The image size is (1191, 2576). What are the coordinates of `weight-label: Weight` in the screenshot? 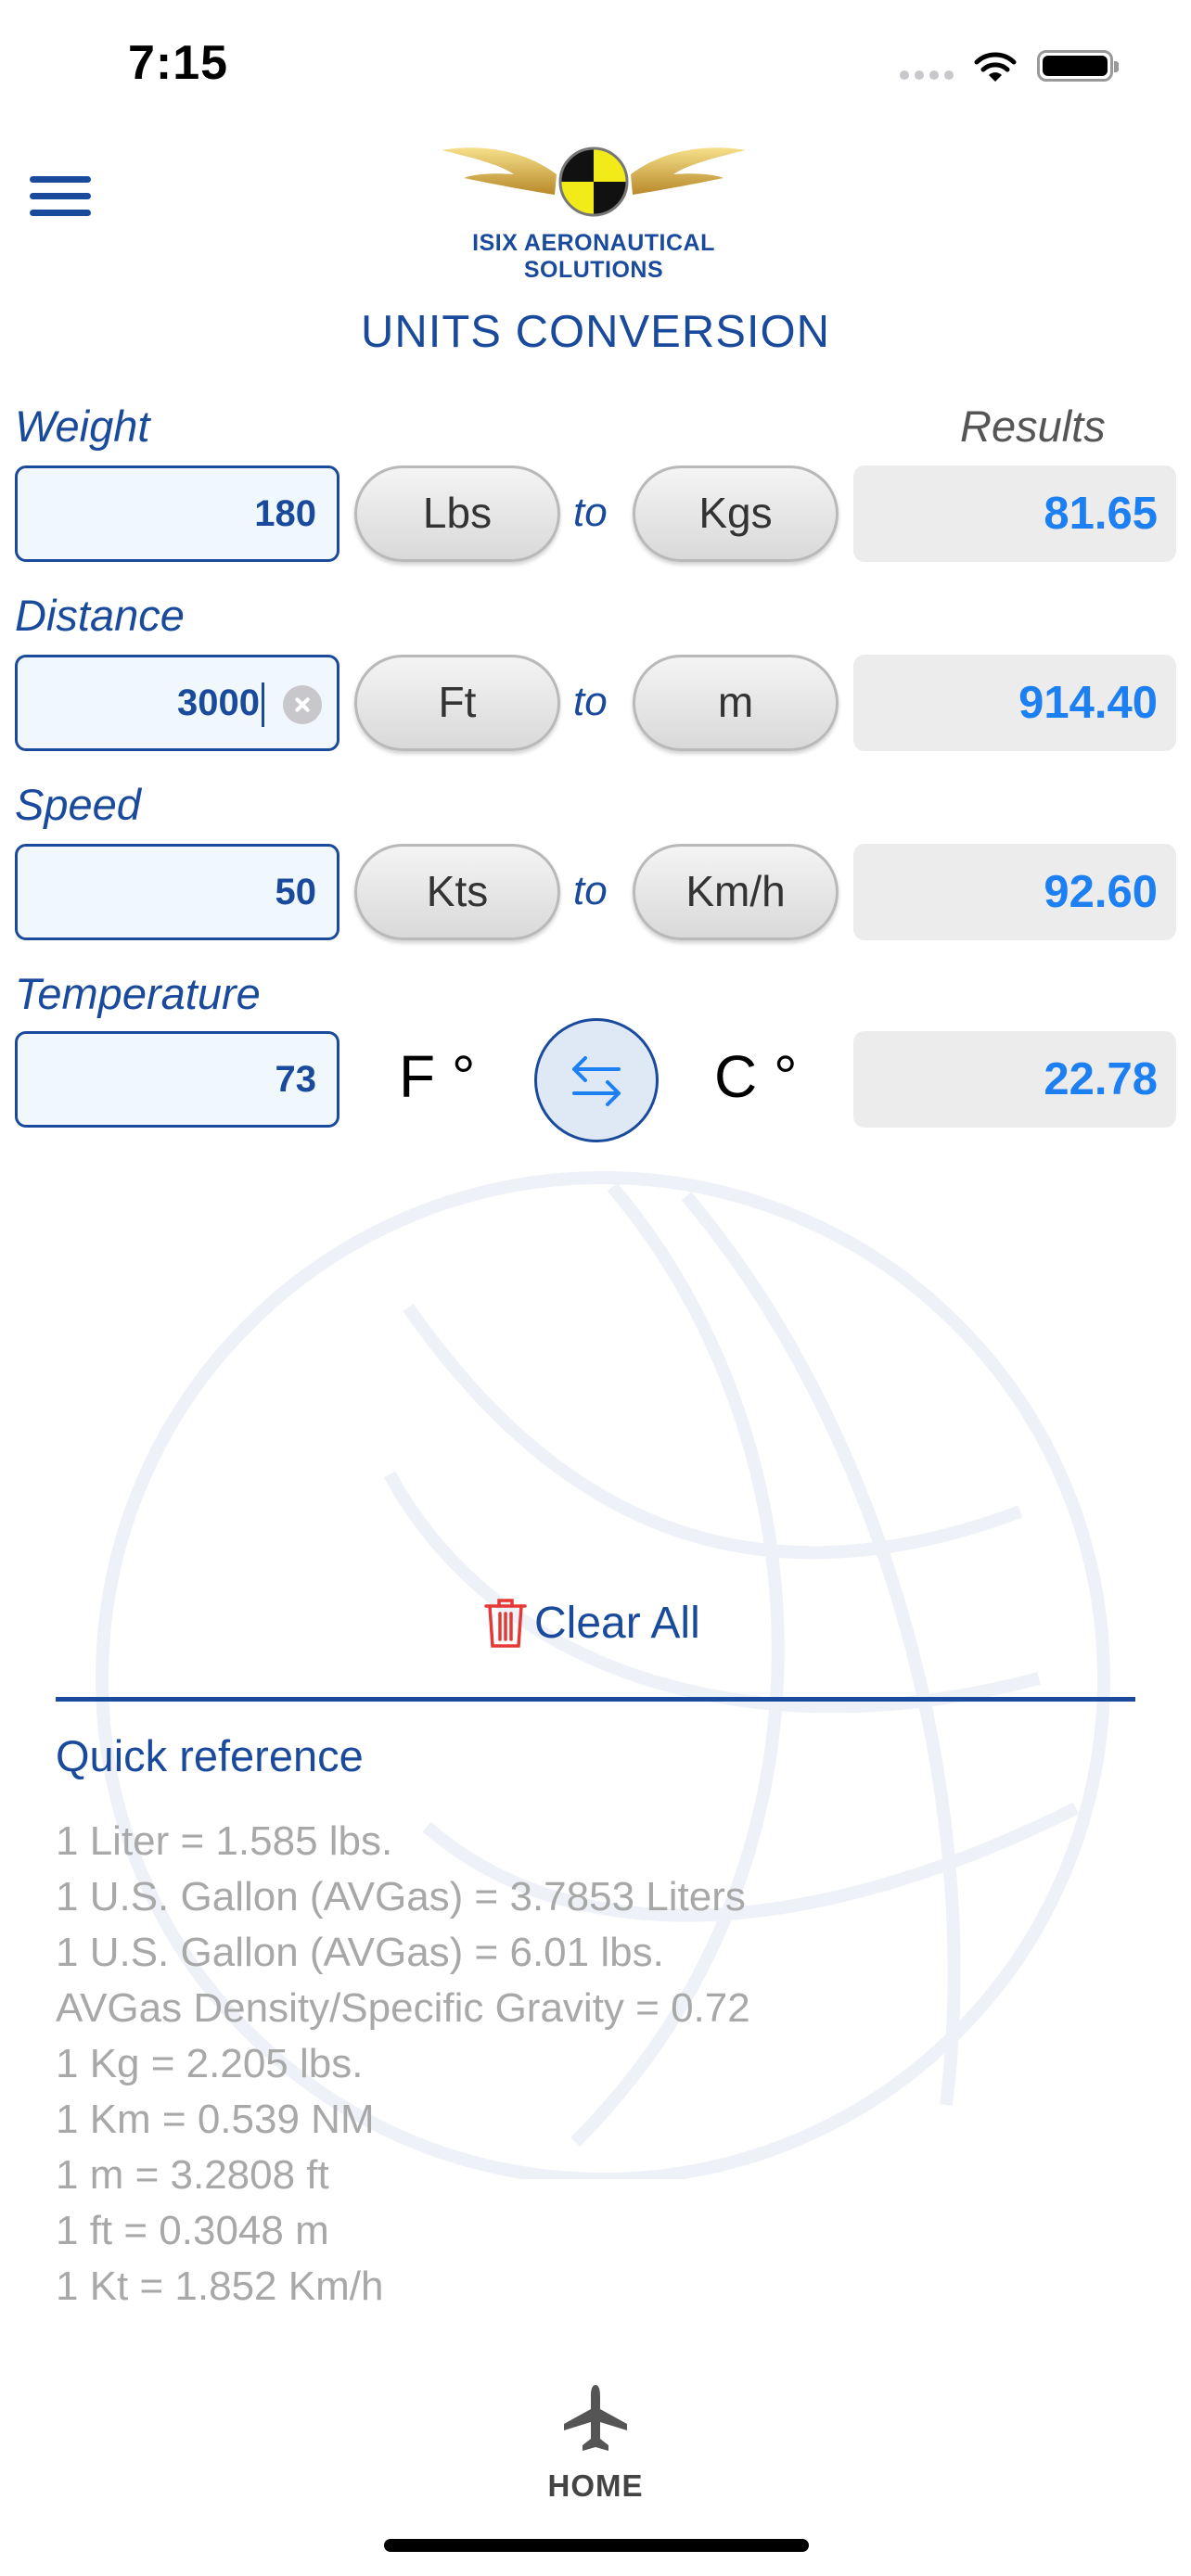 It's located at (82, 426).